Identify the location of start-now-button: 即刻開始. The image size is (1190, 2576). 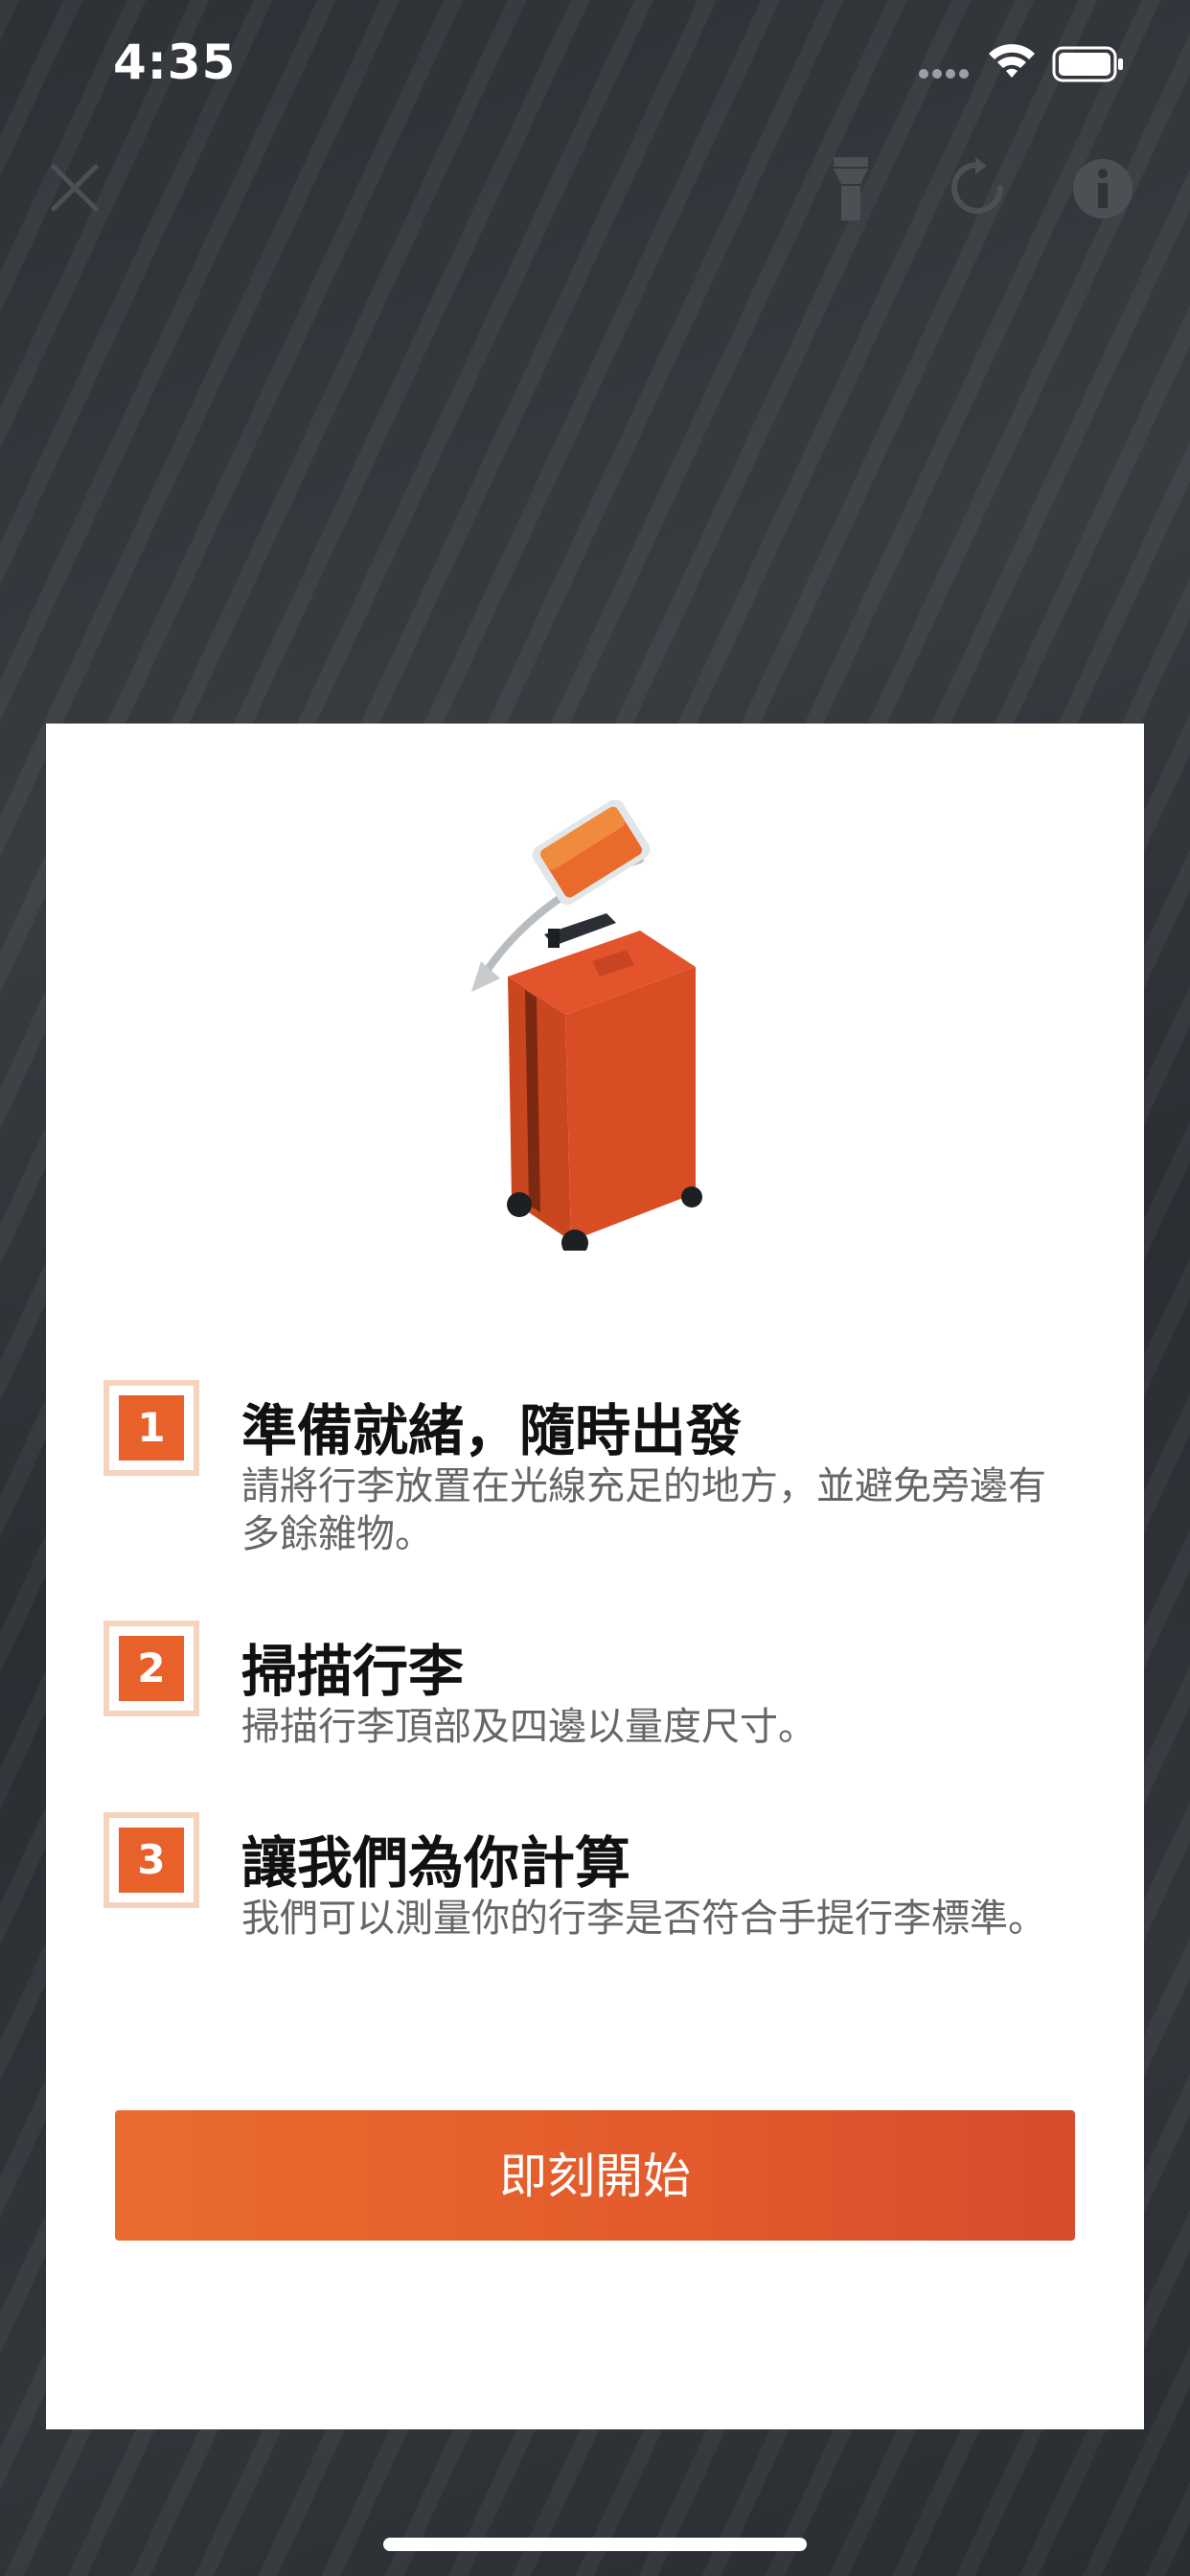
(595, 2175).